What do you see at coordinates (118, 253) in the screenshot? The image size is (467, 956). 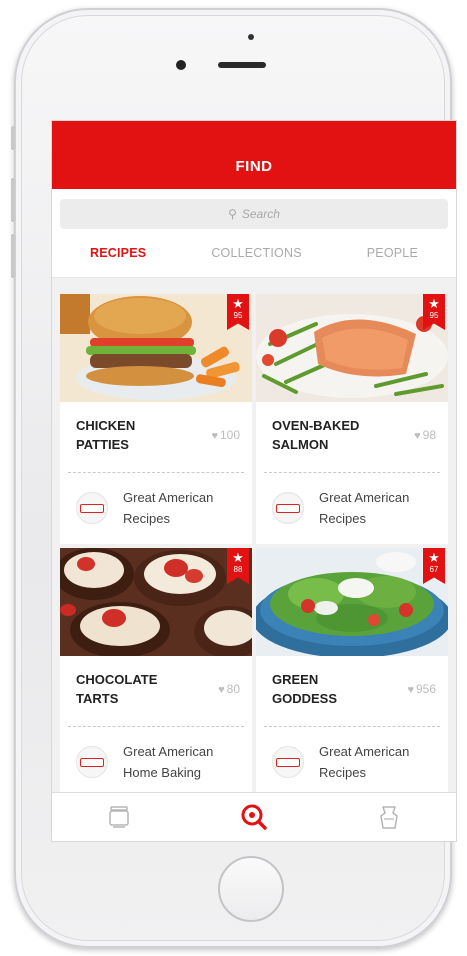 I see `tab-recipes: RECIPES` at bounding box center [118, 253].